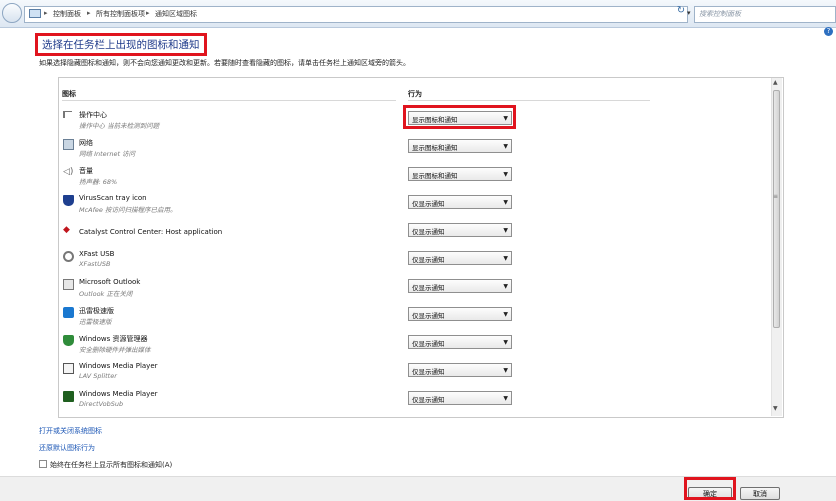 The image size is (836, 501). Describe the element at coordinates (67, 448) in the screenshot. I see `restore-defaults-link: 还原默认图标行为` at that location.